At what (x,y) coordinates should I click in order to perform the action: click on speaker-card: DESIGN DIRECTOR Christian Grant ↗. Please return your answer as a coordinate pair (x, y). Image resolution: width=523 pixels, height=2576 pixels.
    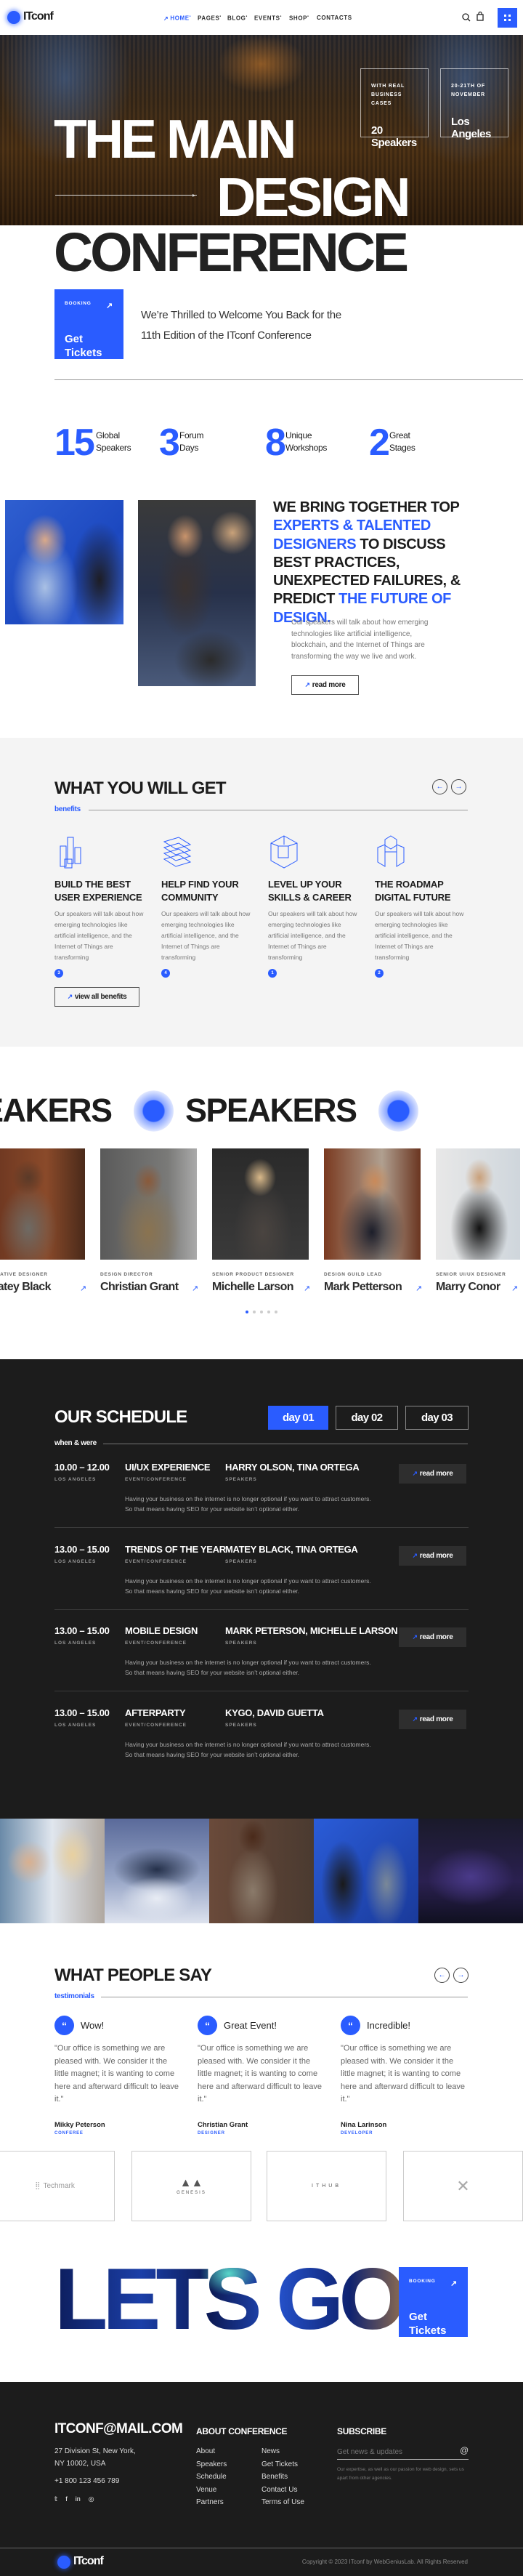
    Looking at the image, I should click on (154, 1222).